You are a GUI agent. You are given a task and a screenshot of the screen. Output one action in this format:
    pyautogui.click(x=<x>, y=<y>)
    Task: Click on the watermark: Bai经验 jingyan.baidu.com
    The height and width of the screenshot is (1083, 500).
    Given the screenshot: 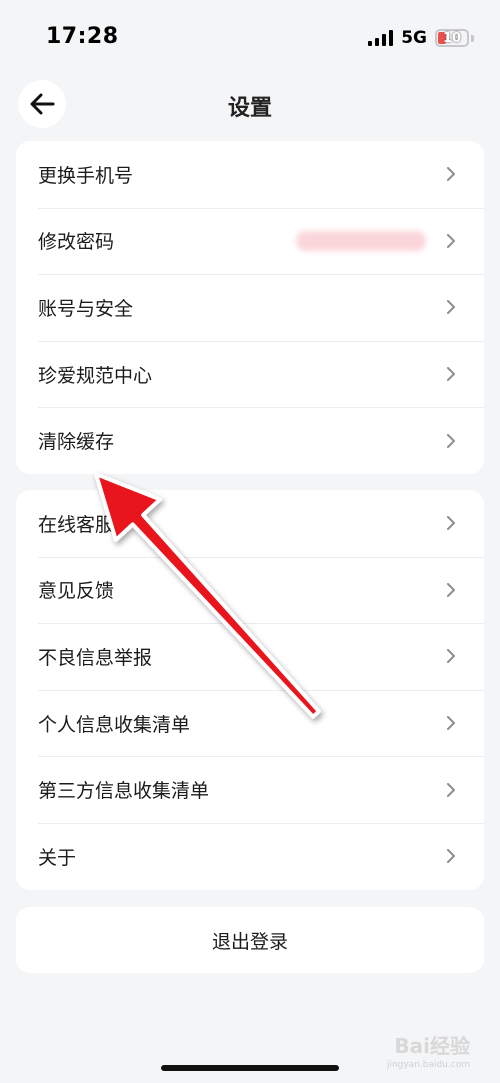 What is the action you would take?
    pyautogui.click(x=428, y=1050)
    